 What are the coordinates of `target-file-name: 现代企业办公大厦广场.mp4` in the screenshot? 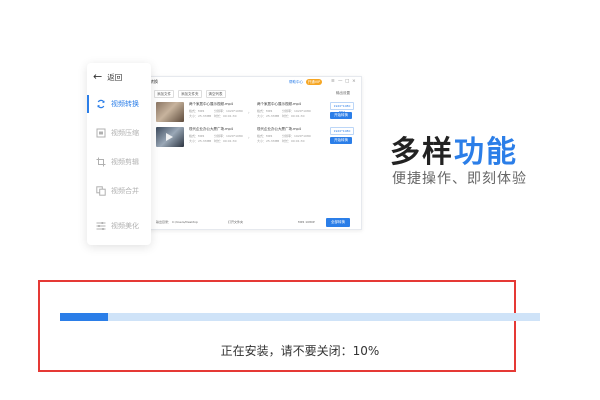 It's located at (279, 129).